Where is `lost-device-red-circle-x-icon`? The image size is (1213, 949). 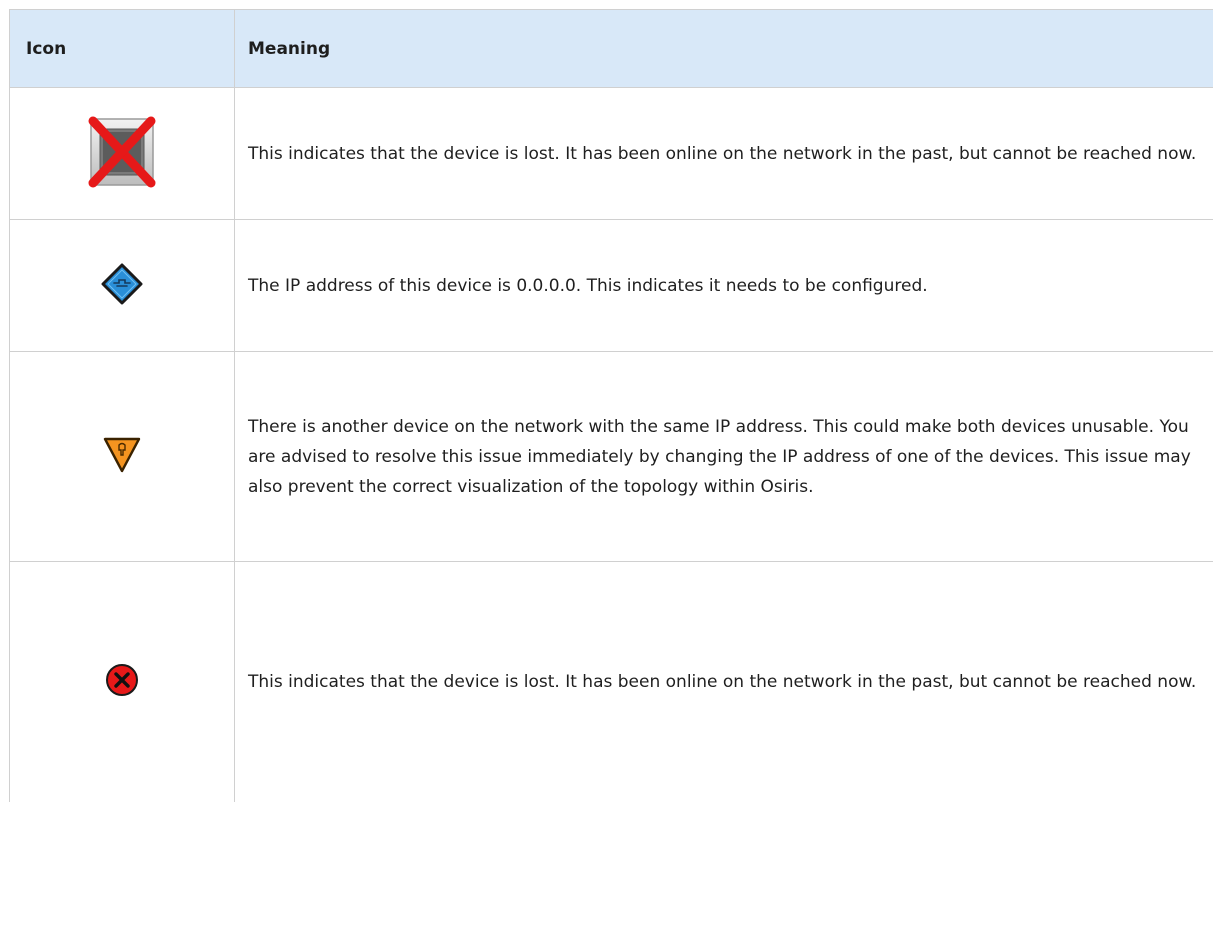 lost-device-red-circle-x-icon is located at coordinates (122, 680).